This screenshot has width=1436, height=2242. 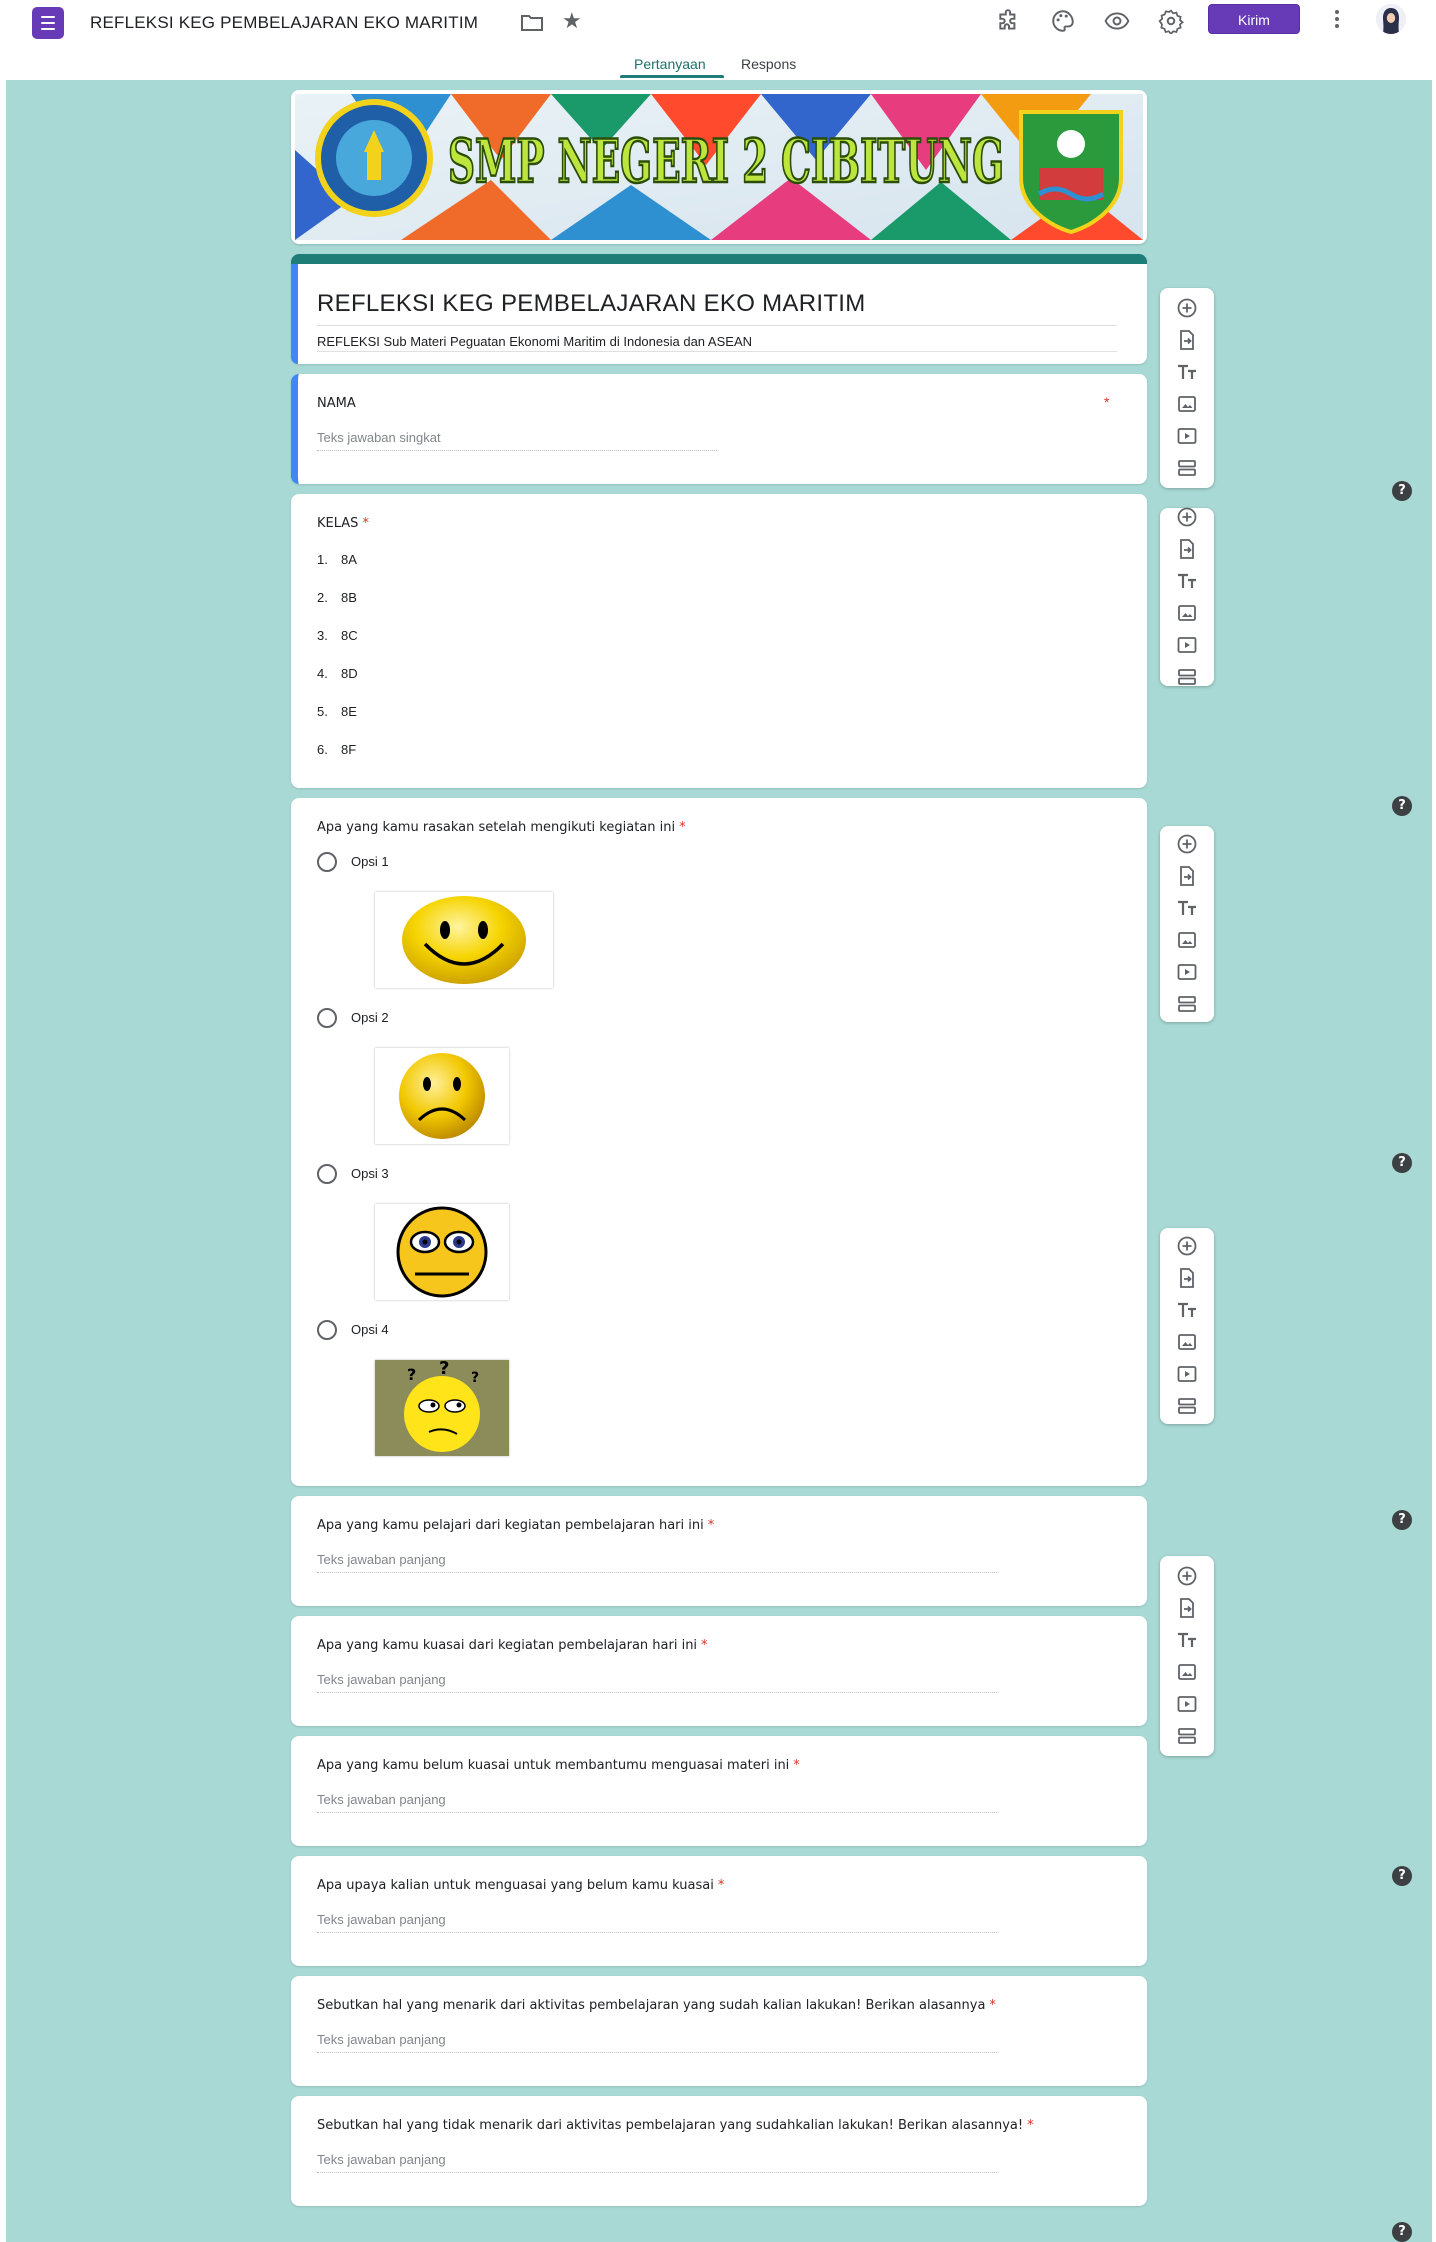 What do you see at coordinates (336, 403) in the screenshot?
I see `question-title: NAMA` at bounding box center [336, 403].